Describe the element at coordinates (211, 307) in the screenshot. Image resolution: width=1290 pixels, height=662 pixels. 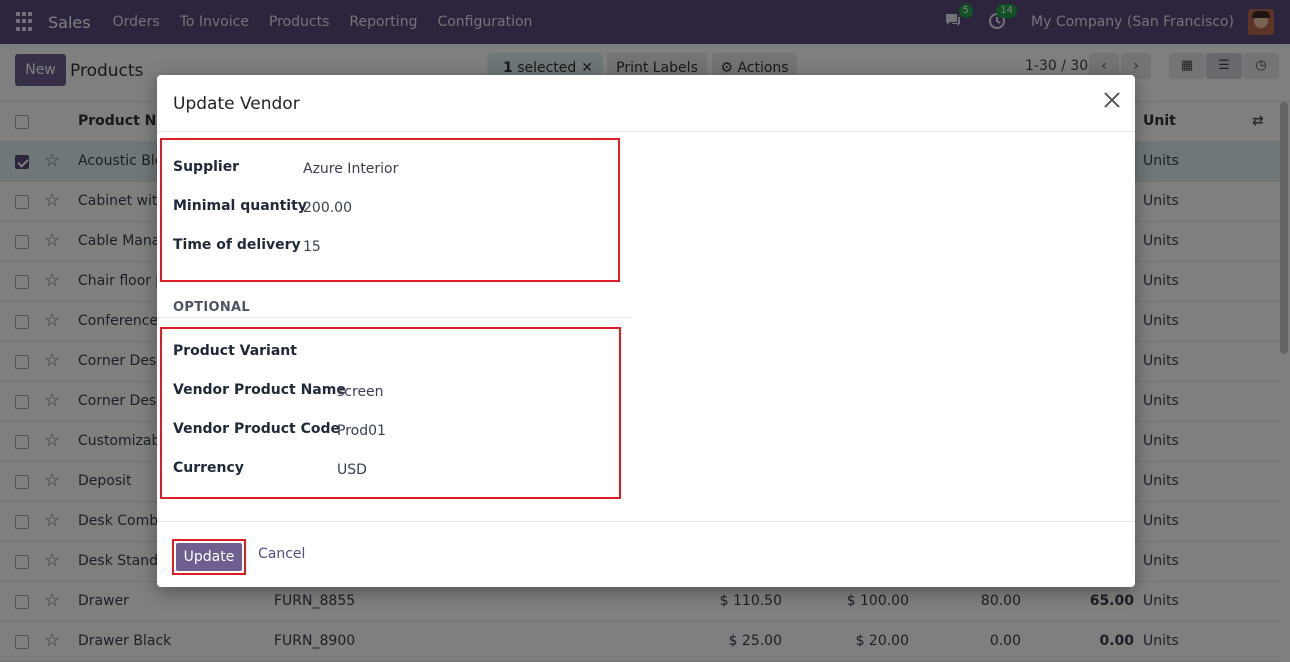
I see `optional-separator: OPTIONAL` at that location.